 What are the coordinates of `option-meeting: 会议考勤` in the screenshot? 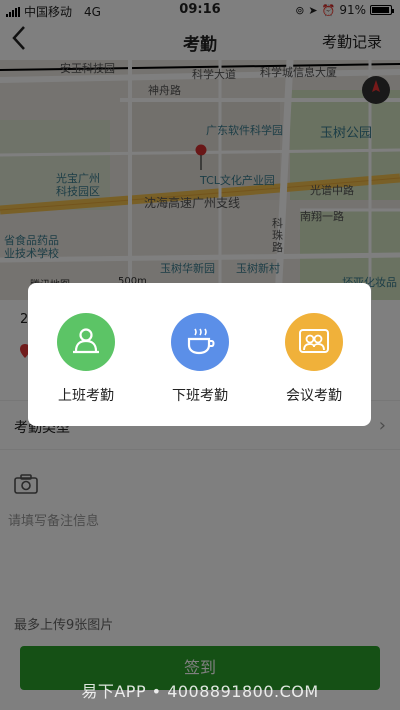 It's located at (314, 359).